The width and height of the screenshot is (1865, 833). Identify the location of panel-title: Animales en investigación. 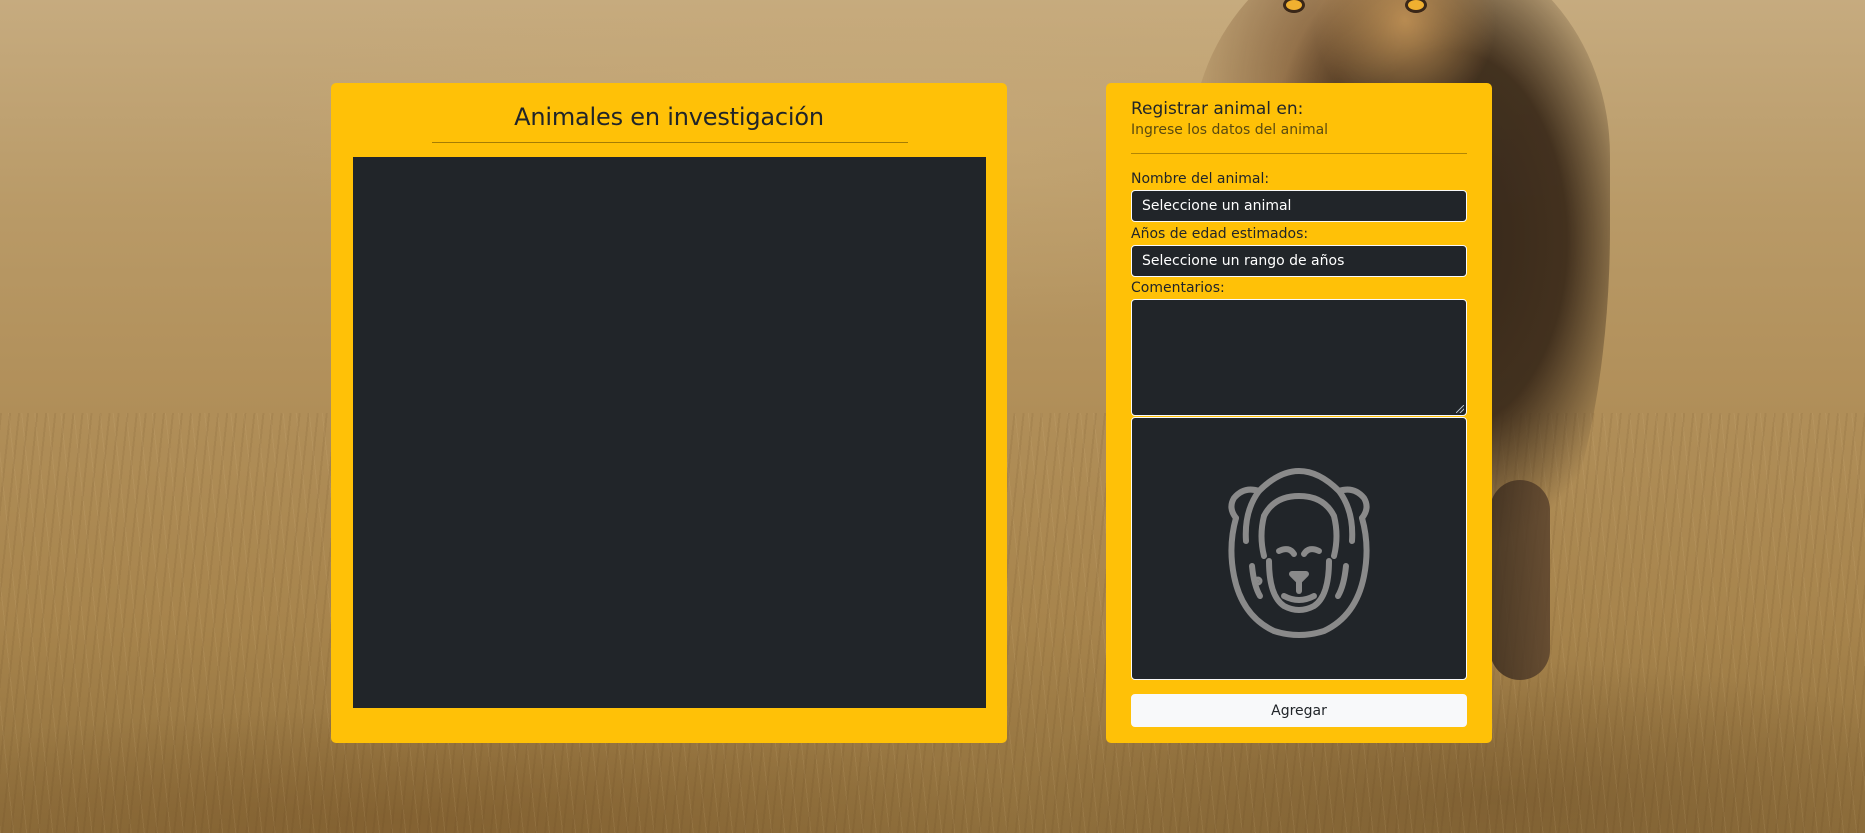
(669, 117).